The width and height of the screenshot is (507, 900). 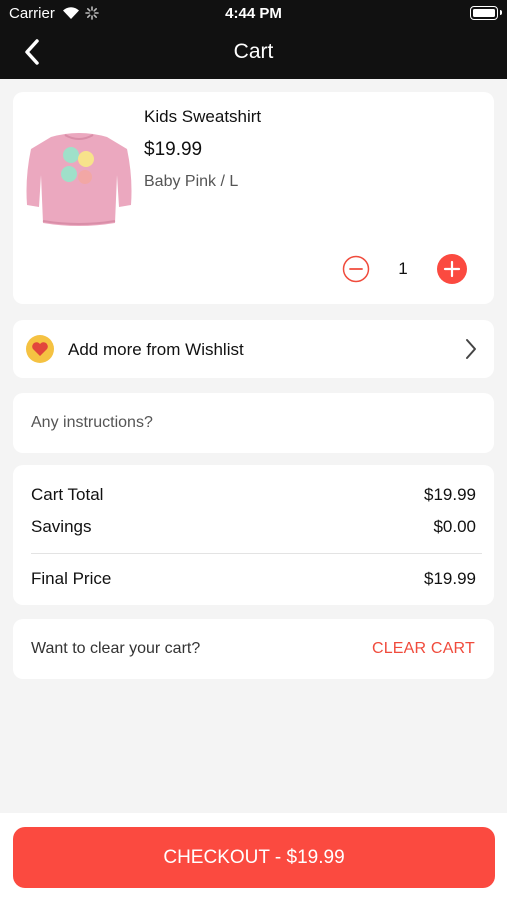 I want to click on chevron-right-icon, so click(x=471, y=349).